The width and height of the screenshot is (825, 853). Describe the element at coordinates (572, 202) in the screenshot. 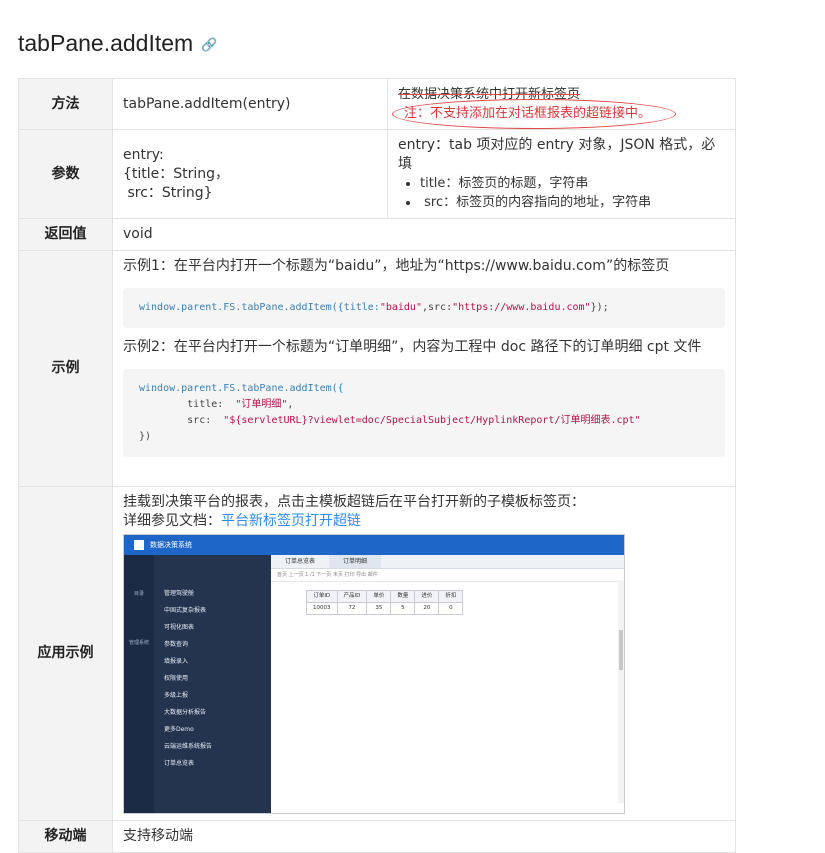

I see `param-src: src：标签页的内容指向的地址，字符串` at that location.